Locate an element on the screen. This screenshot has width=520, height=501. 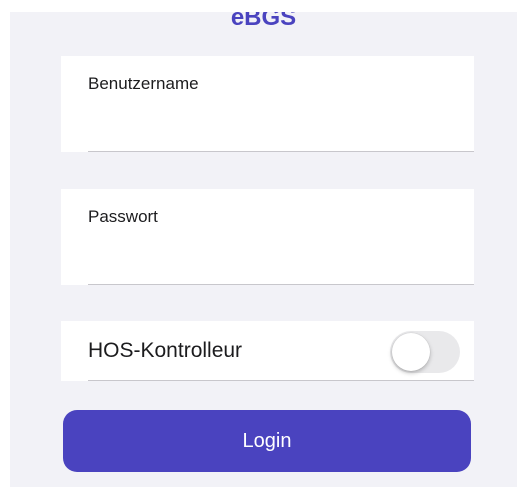
toggle-knob is located at coordinates (411, 352).